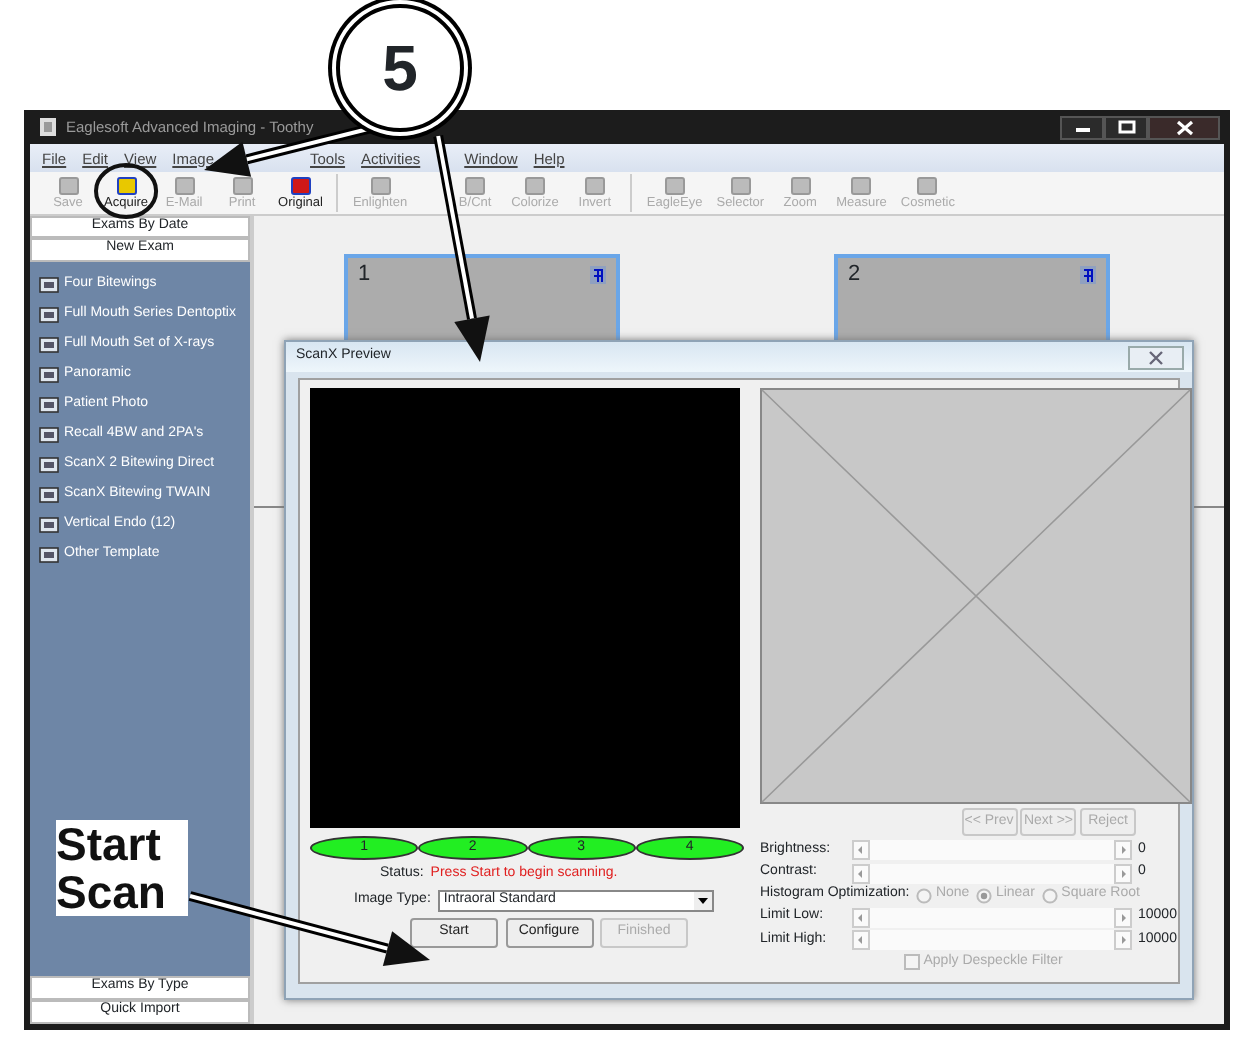 Image resolution: width=1250 pixels, height=1042 pixels. I want to click on highlight-circle, so click(126, 191).